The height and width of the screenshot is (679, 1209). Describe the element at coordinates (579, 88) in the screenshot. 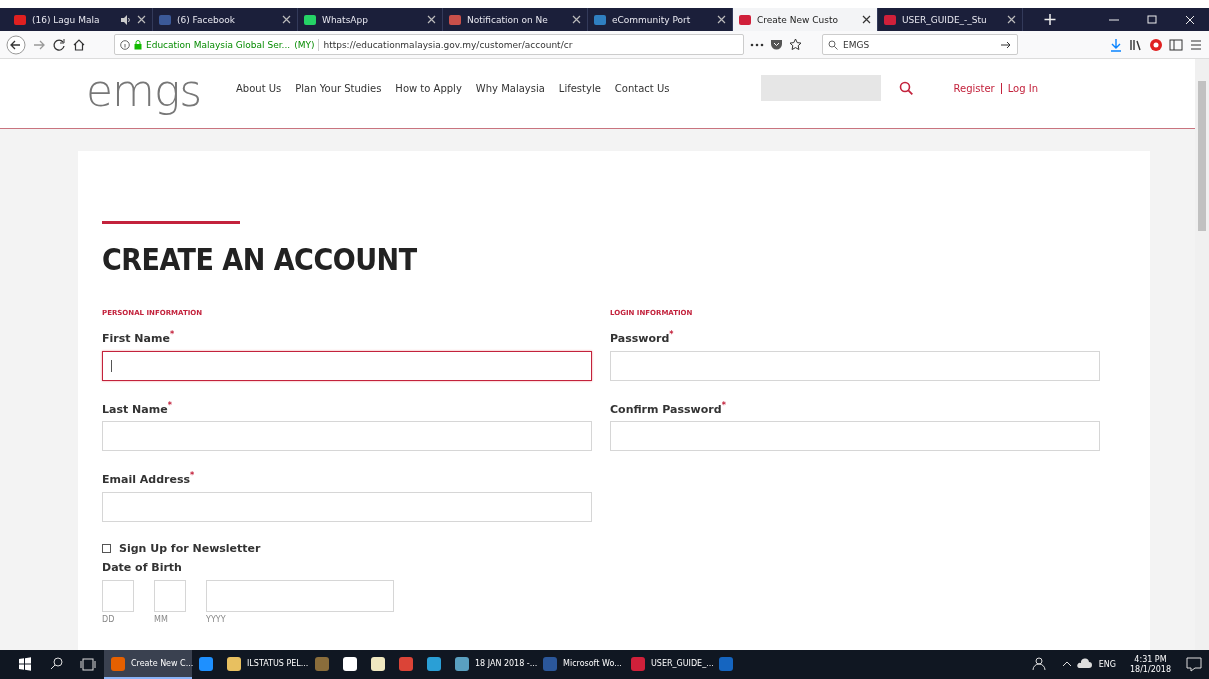

I see `nav-link: Lifestyle` at that location.